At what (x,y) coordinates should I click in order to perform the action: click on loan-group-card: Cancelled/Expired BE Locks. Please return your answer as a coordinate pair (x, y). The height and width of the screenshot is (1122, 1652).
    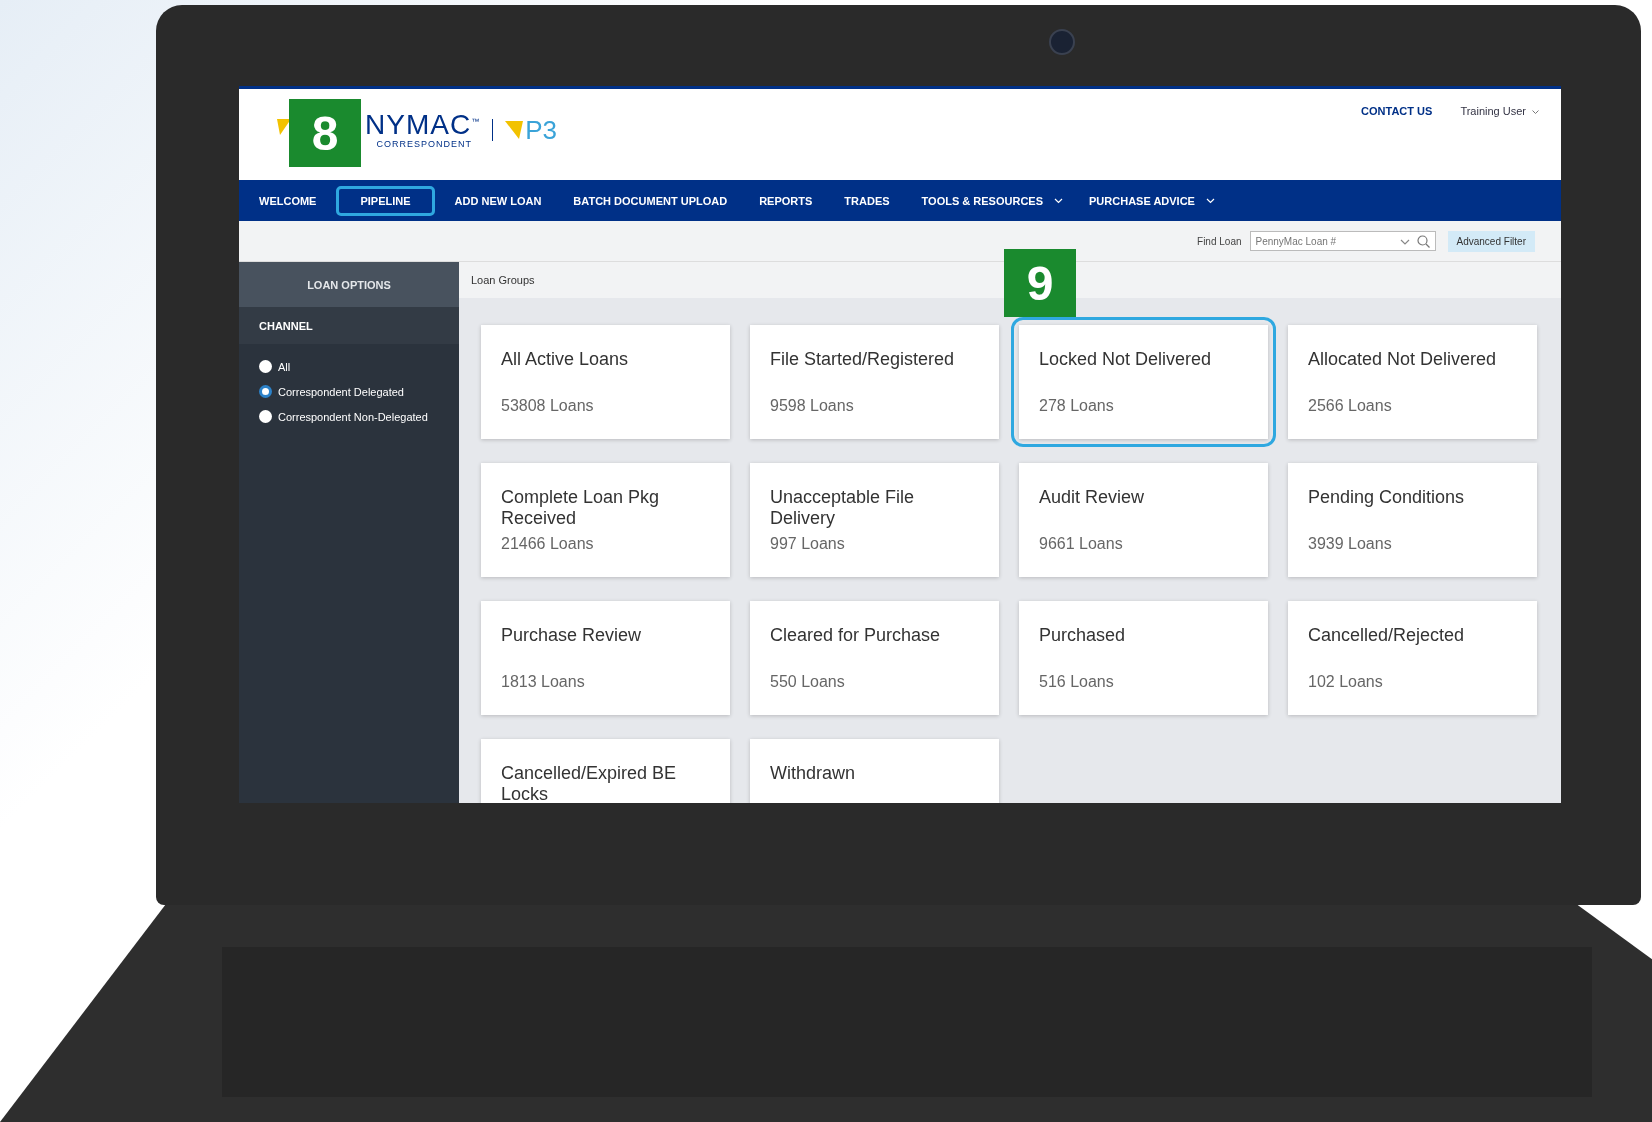
    Looking at the image, I should click on (605, 771).